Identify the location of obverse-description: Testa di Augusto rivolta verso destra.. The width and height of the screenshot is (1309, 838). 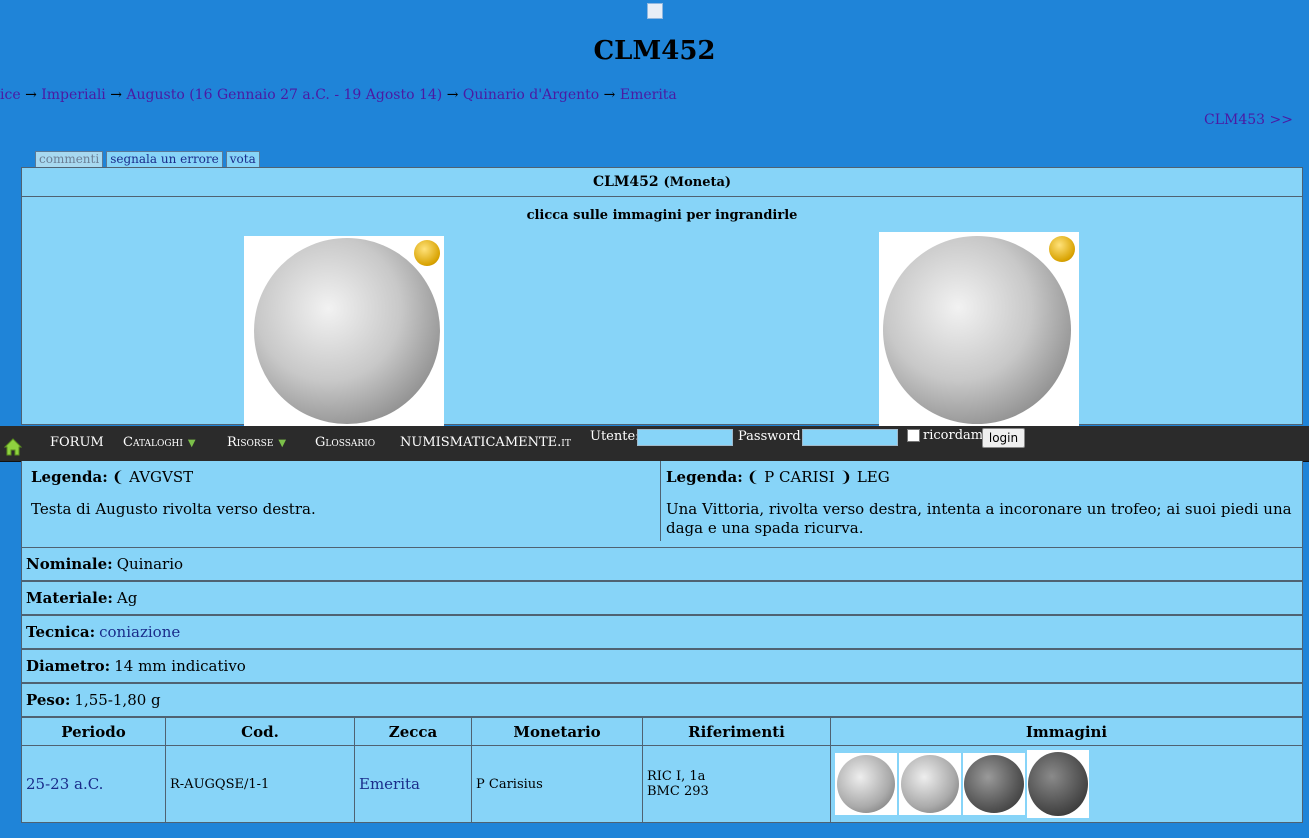
(173, 509).